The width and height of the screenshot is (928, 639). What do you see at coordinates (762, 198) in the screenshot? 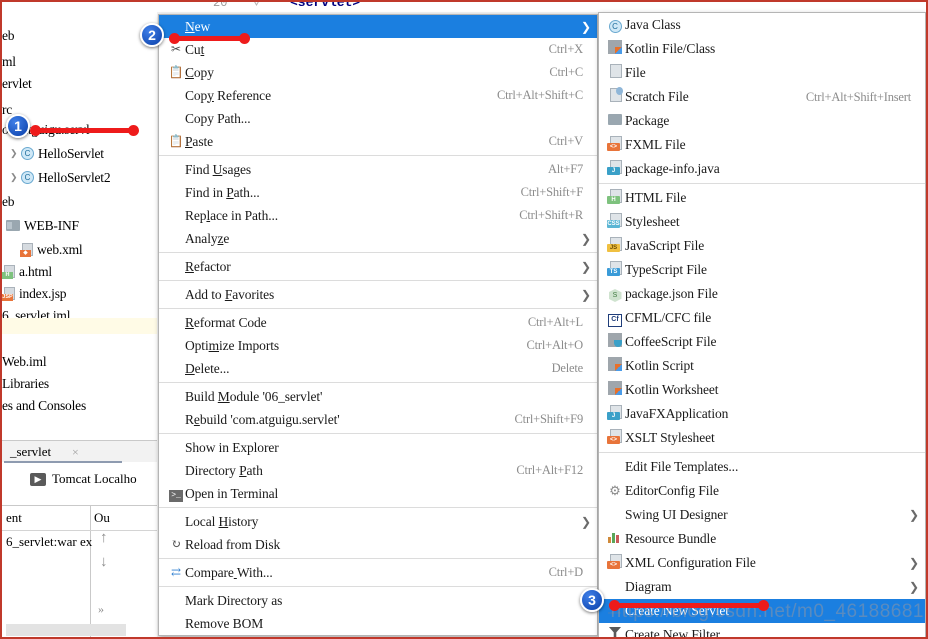
I see `menu-item-html-file: H HTML File` at bounding box center [762, 198].